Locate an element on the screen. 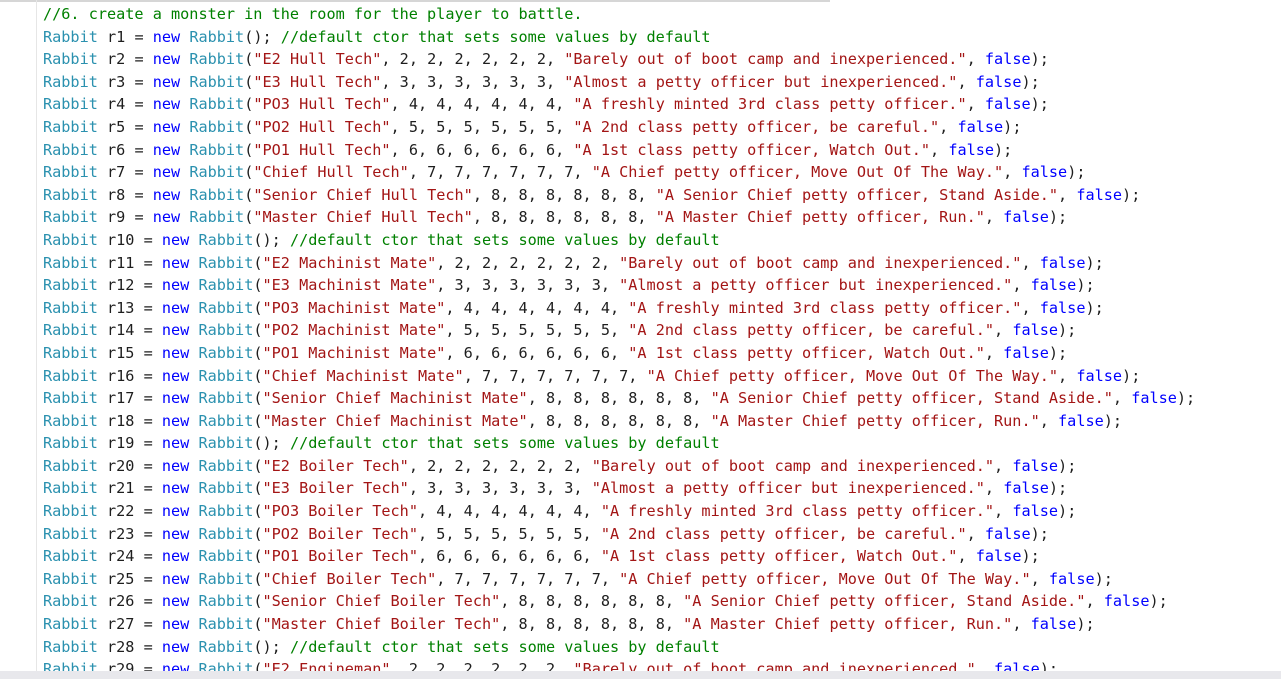 The image size is (1281, 679). code-token: r6 = is located at coordinates (125, 149).